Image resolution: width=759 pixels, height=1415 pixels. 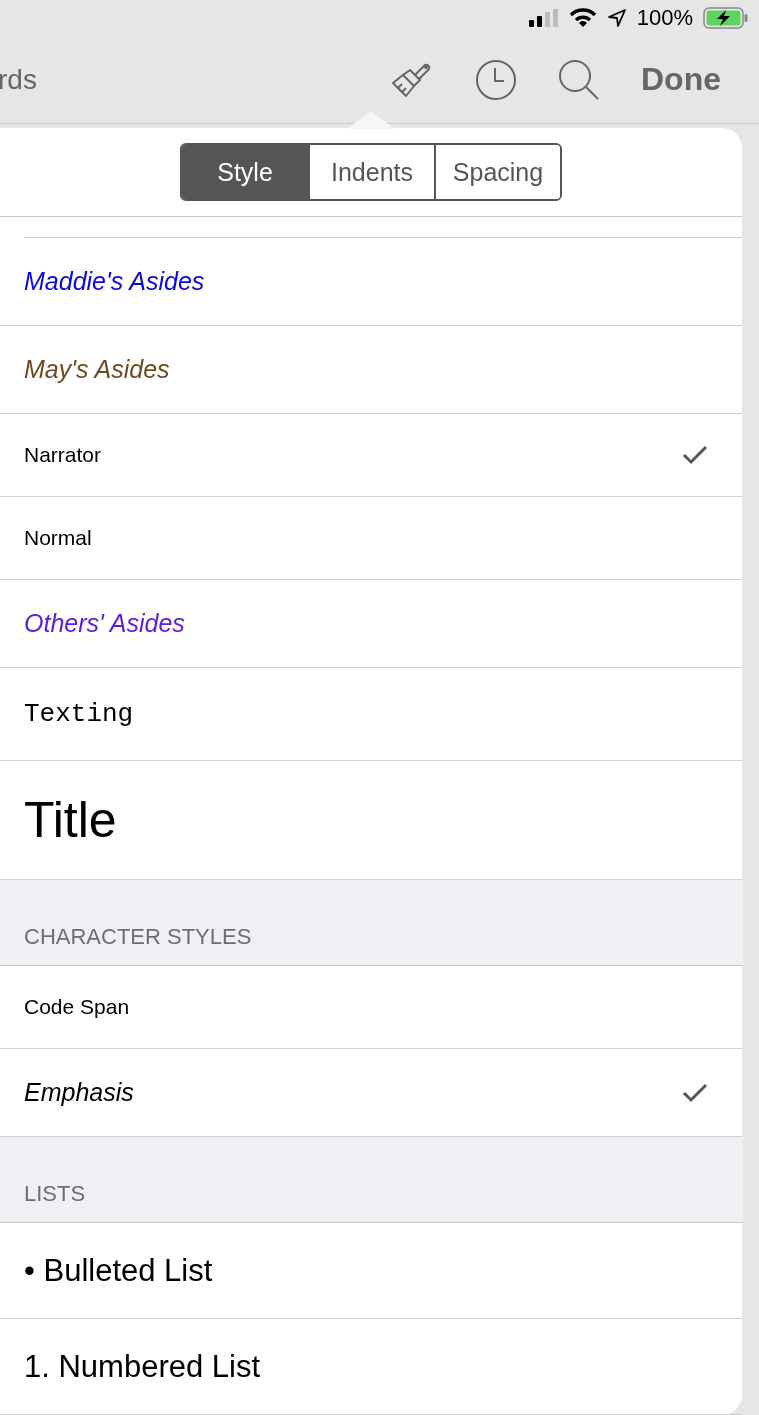 I want to click on style-name: Narrator, so click(x=63, y=455).